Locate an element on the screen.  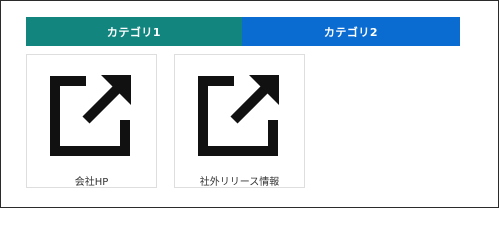
tile-company-hp: 会社HP is located at coordinates (91, 121).